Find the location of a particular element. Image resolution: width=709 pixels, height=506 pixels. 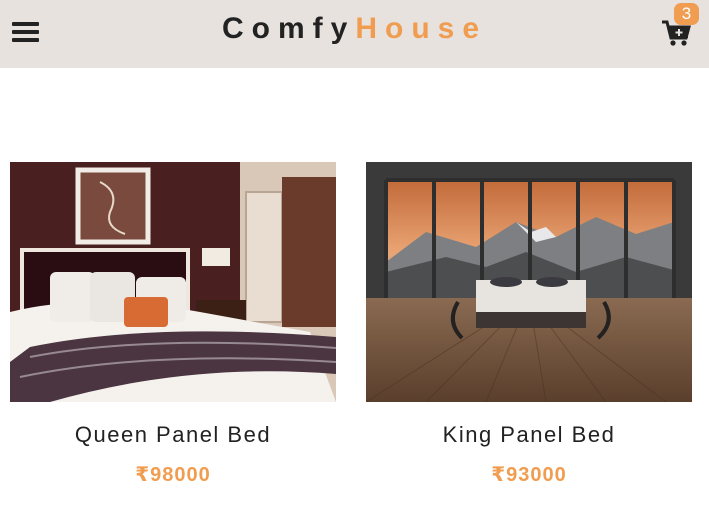

product-title: King Panel Bed is located at coordinates (529, 434).